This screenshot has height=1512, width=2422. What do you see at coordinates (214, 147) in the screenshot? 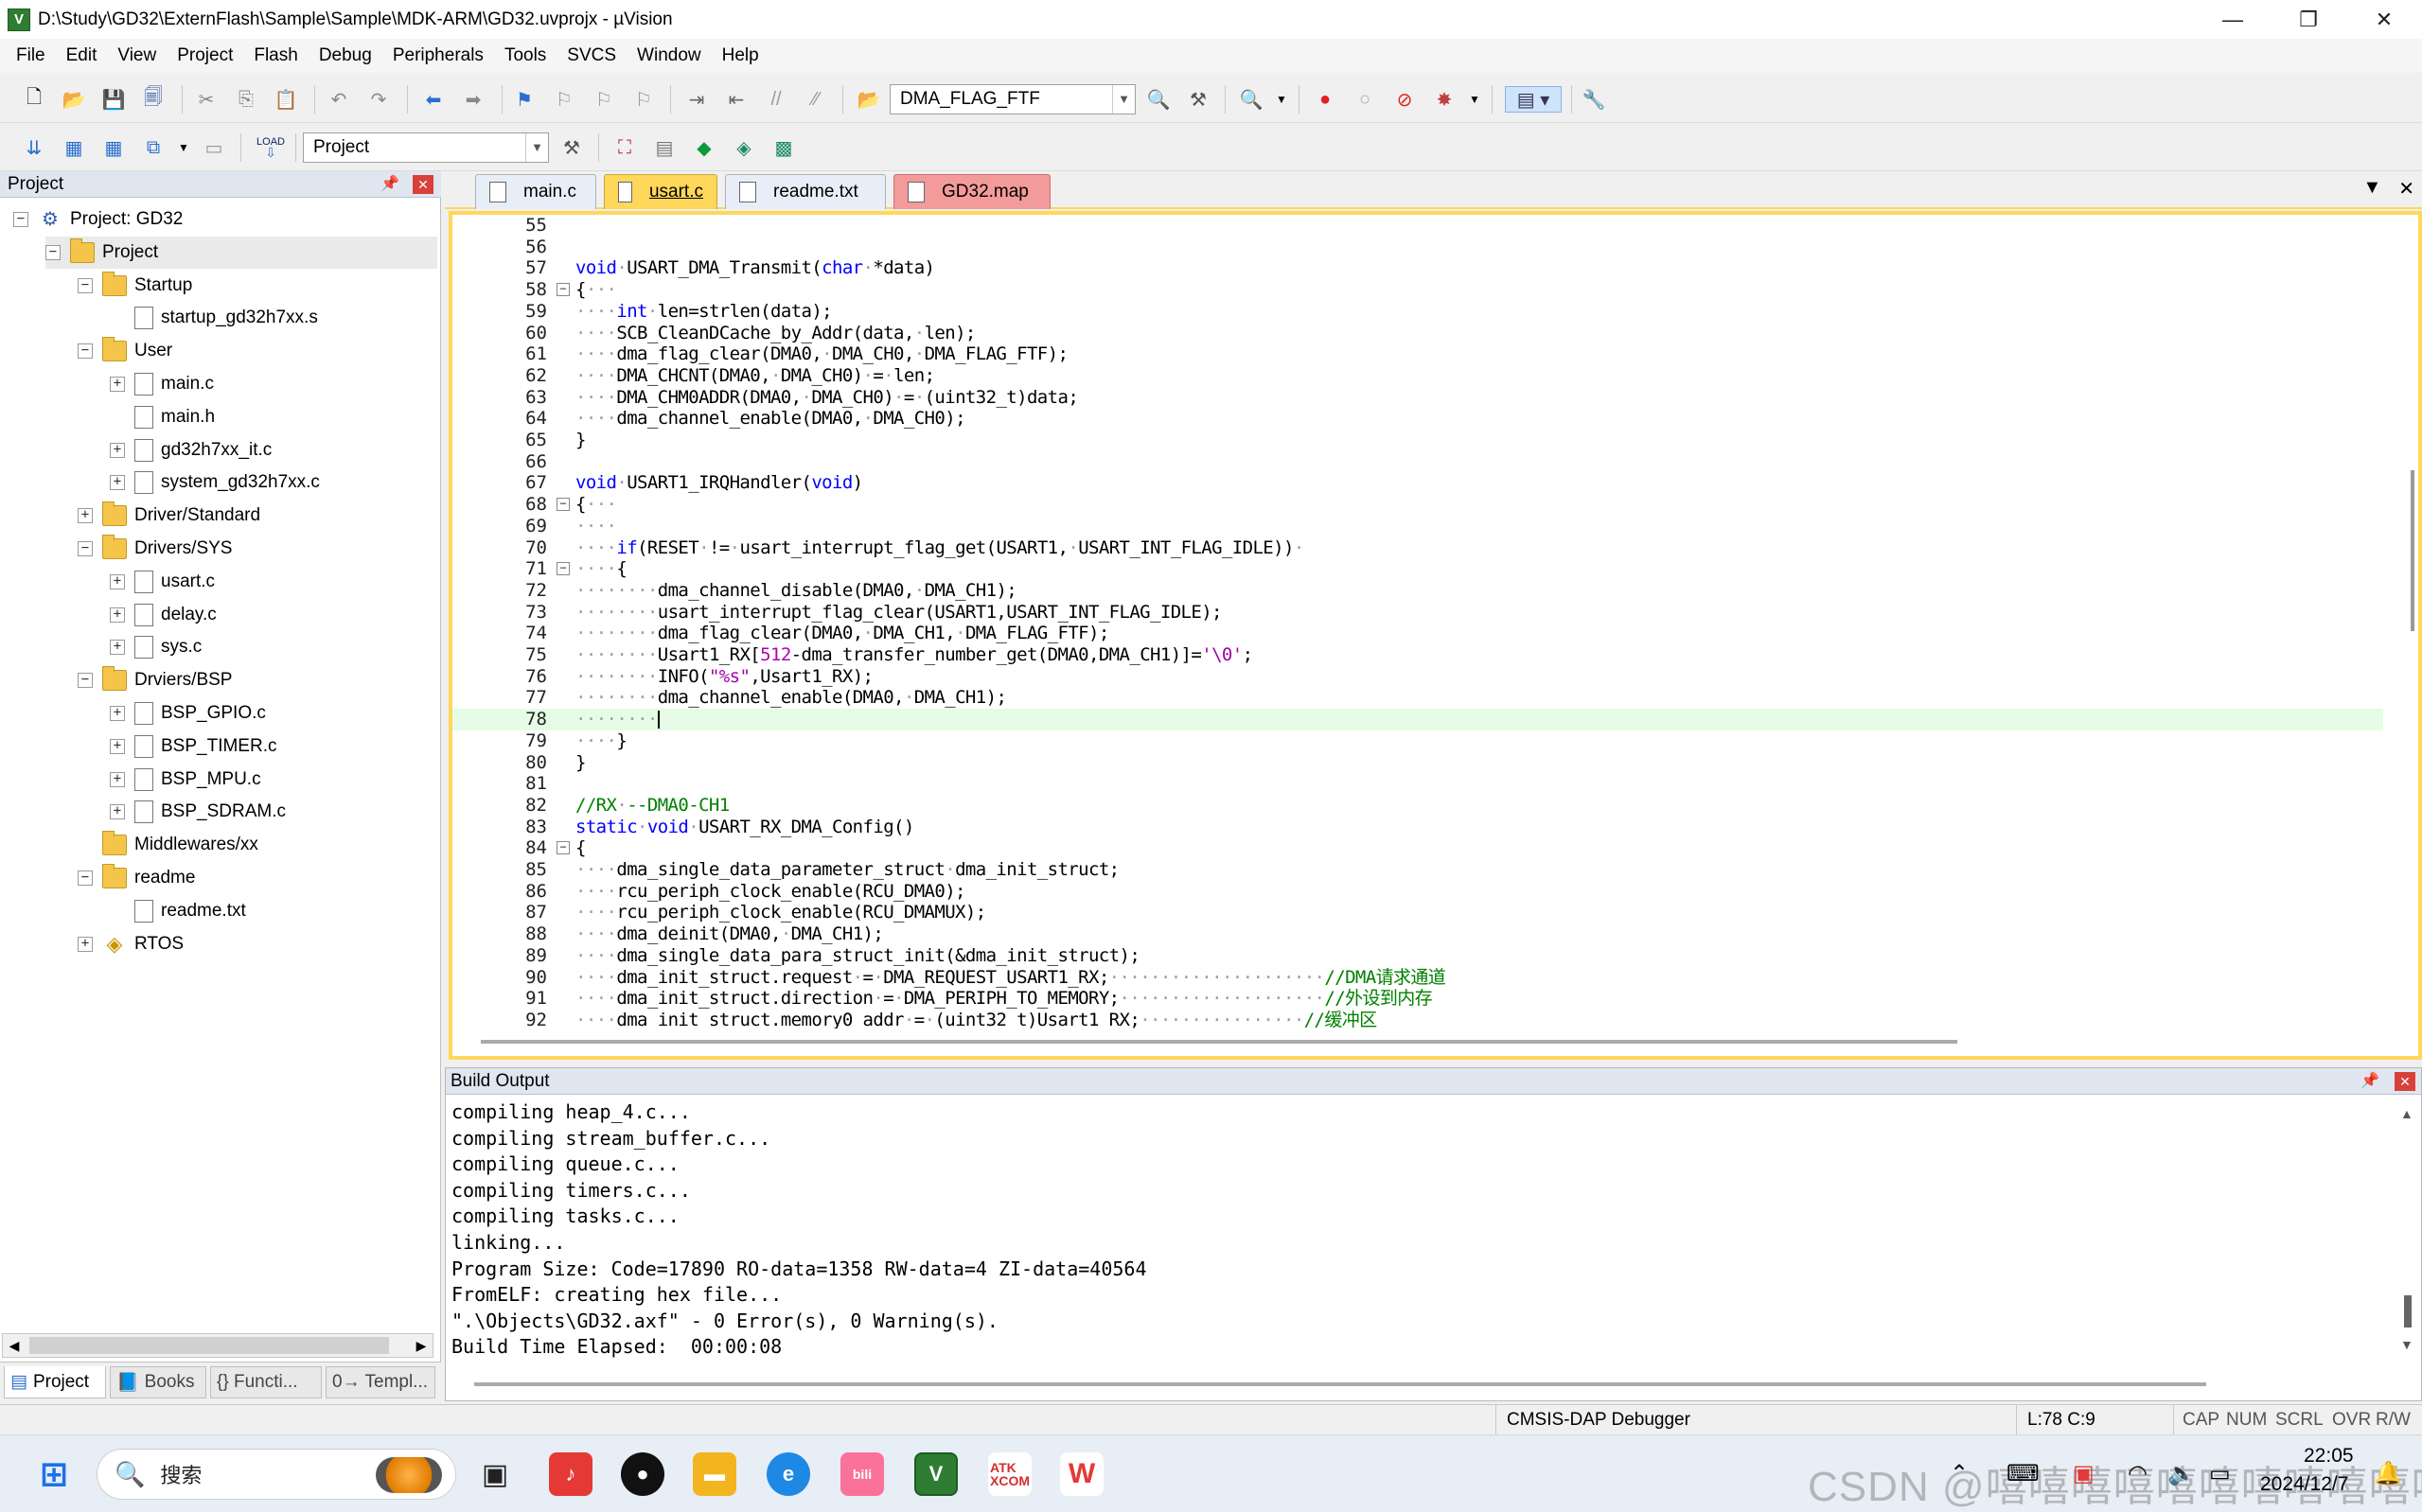
I see `stop-build-icon: ▭` at bounding box center [214, 147].